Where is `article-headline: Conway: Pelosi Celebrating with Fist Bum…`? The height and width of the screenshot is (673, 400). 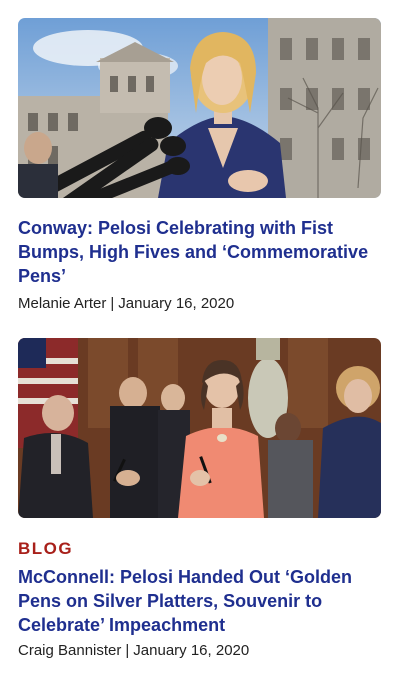 article-headline: Conway: Pelosi Celebrating with Fist Bum… is located at coordinates (199, 252).